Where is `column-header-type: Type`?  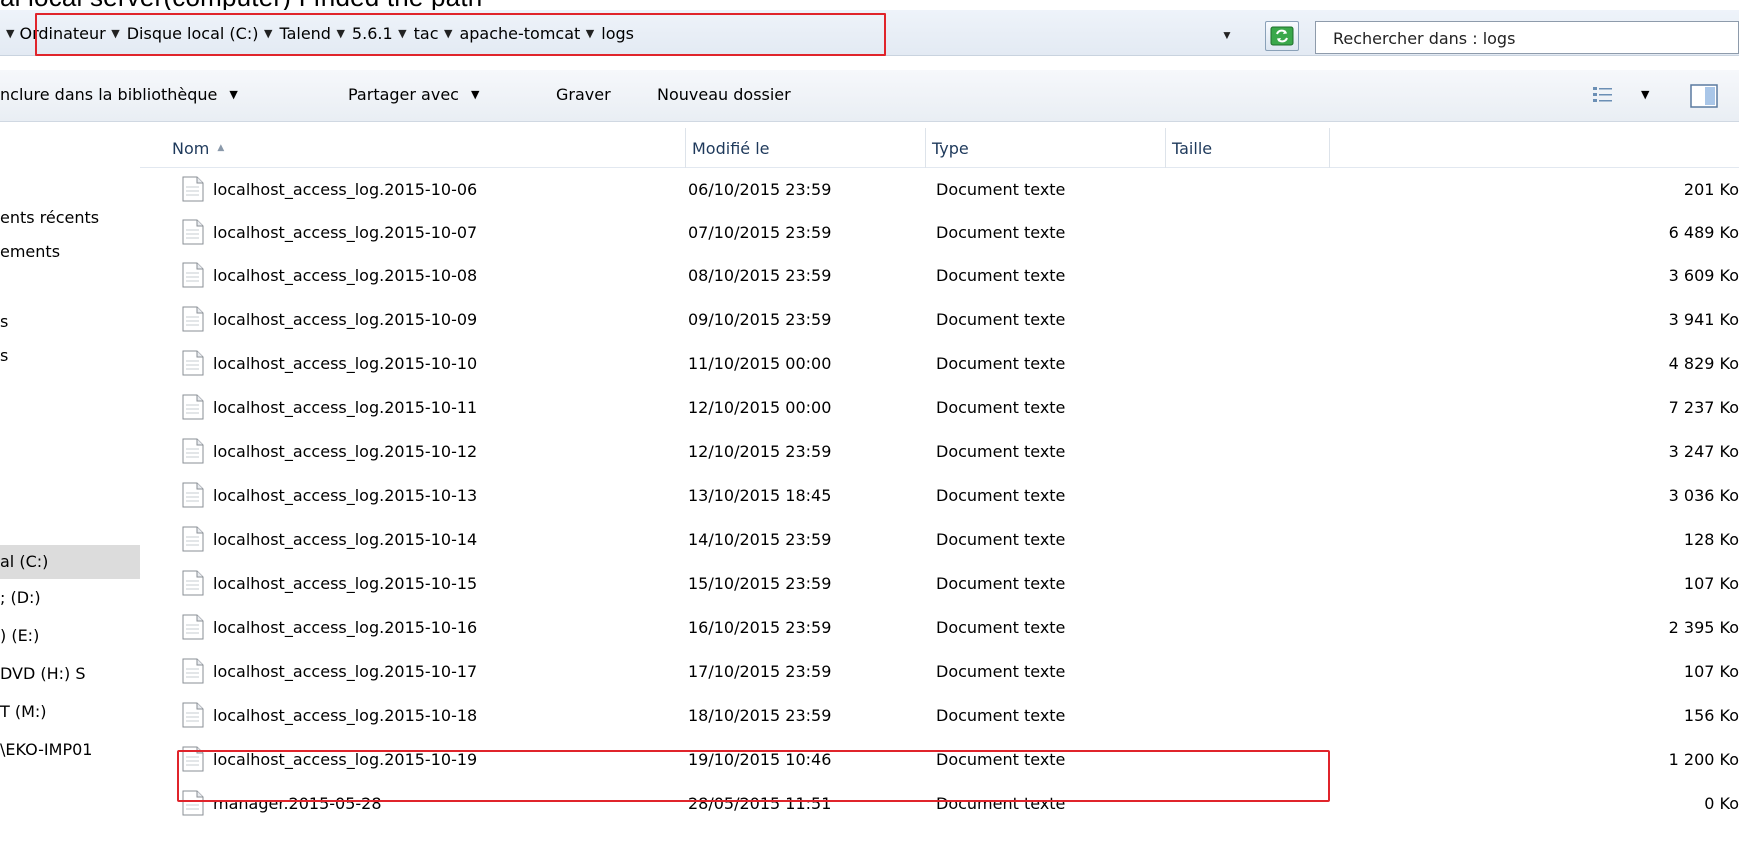
column-header-type: Type is located at coordinates (1046, 148).